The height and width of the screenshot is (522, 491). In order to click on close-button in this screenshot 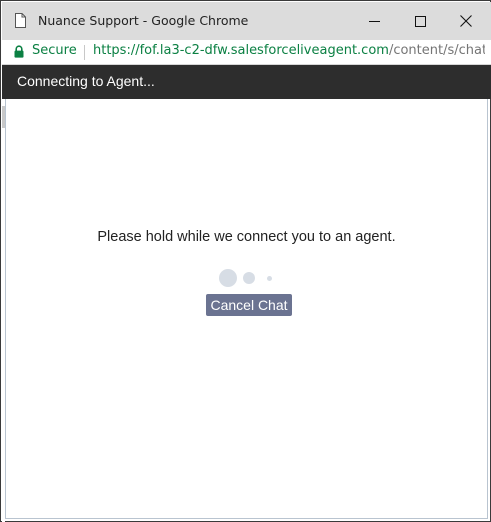, I will do `click(466, 21)`.